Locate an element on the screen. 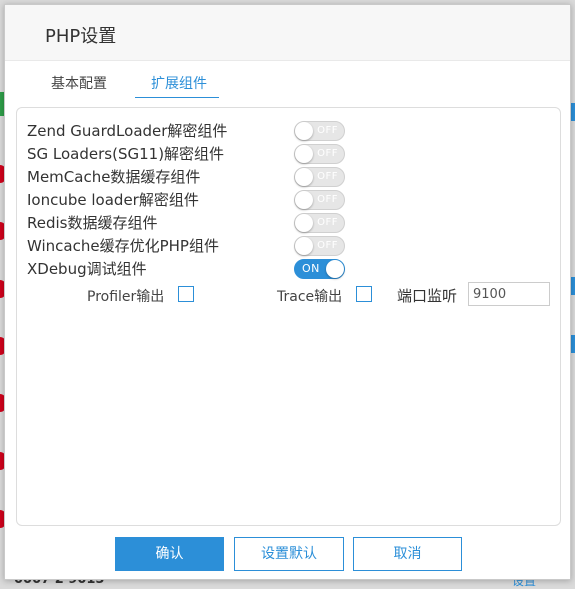  cancel-button: 取消 is located at coordinates (407, 554).